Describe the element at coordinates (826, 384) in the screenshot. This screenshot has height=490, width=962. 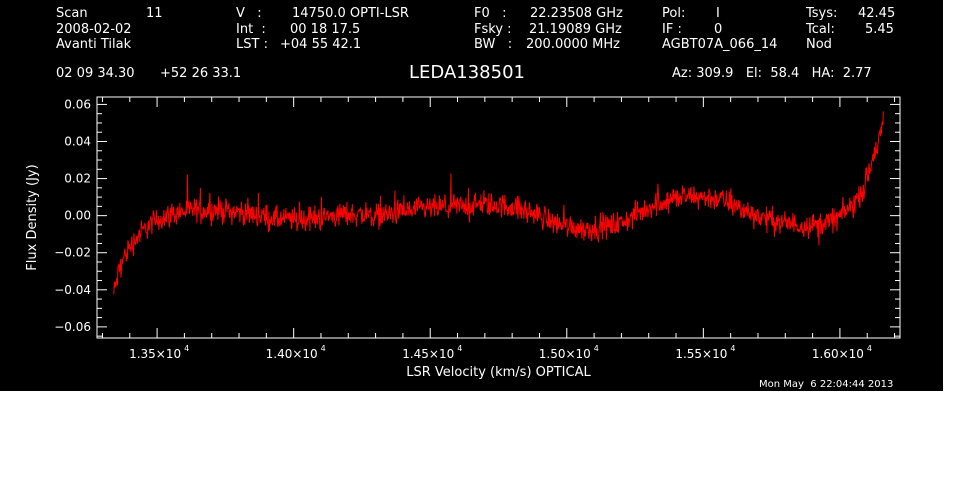
I see `timestamp: Mon May 6 22:04:44 2013` at that location.